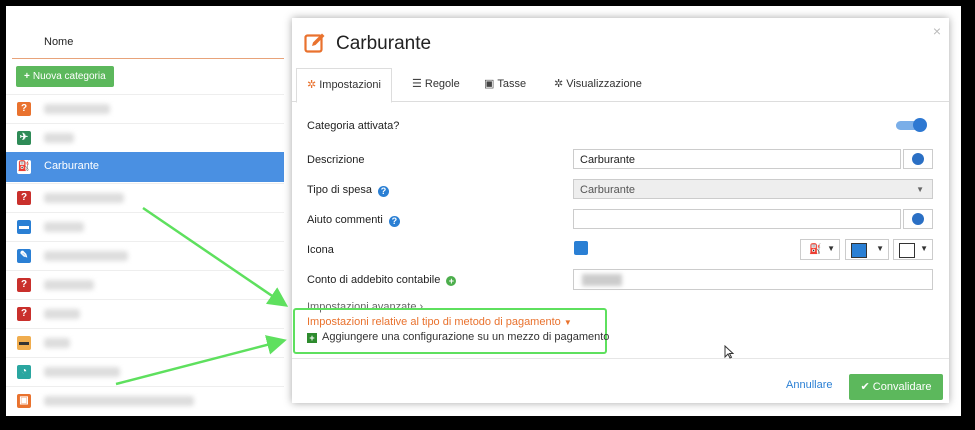  Describe the element at coordinates (145, 371) in the screenshot. I see `list-item: ◔` at that location.